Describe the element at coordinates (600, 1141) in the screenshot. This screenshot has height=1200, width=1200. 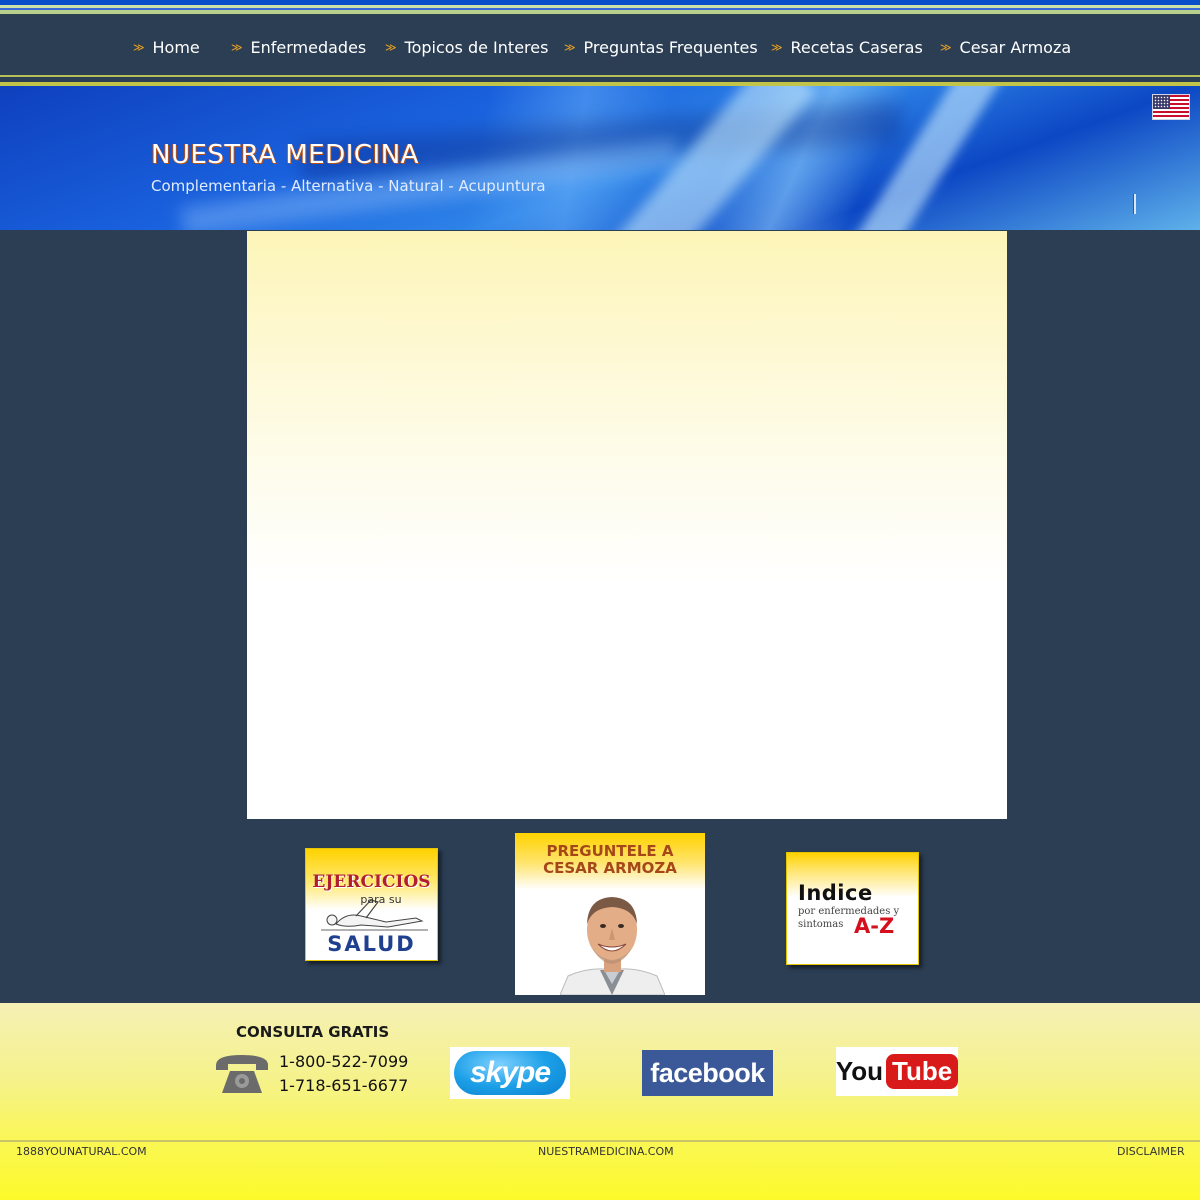
I see `footer-divider` at that location.